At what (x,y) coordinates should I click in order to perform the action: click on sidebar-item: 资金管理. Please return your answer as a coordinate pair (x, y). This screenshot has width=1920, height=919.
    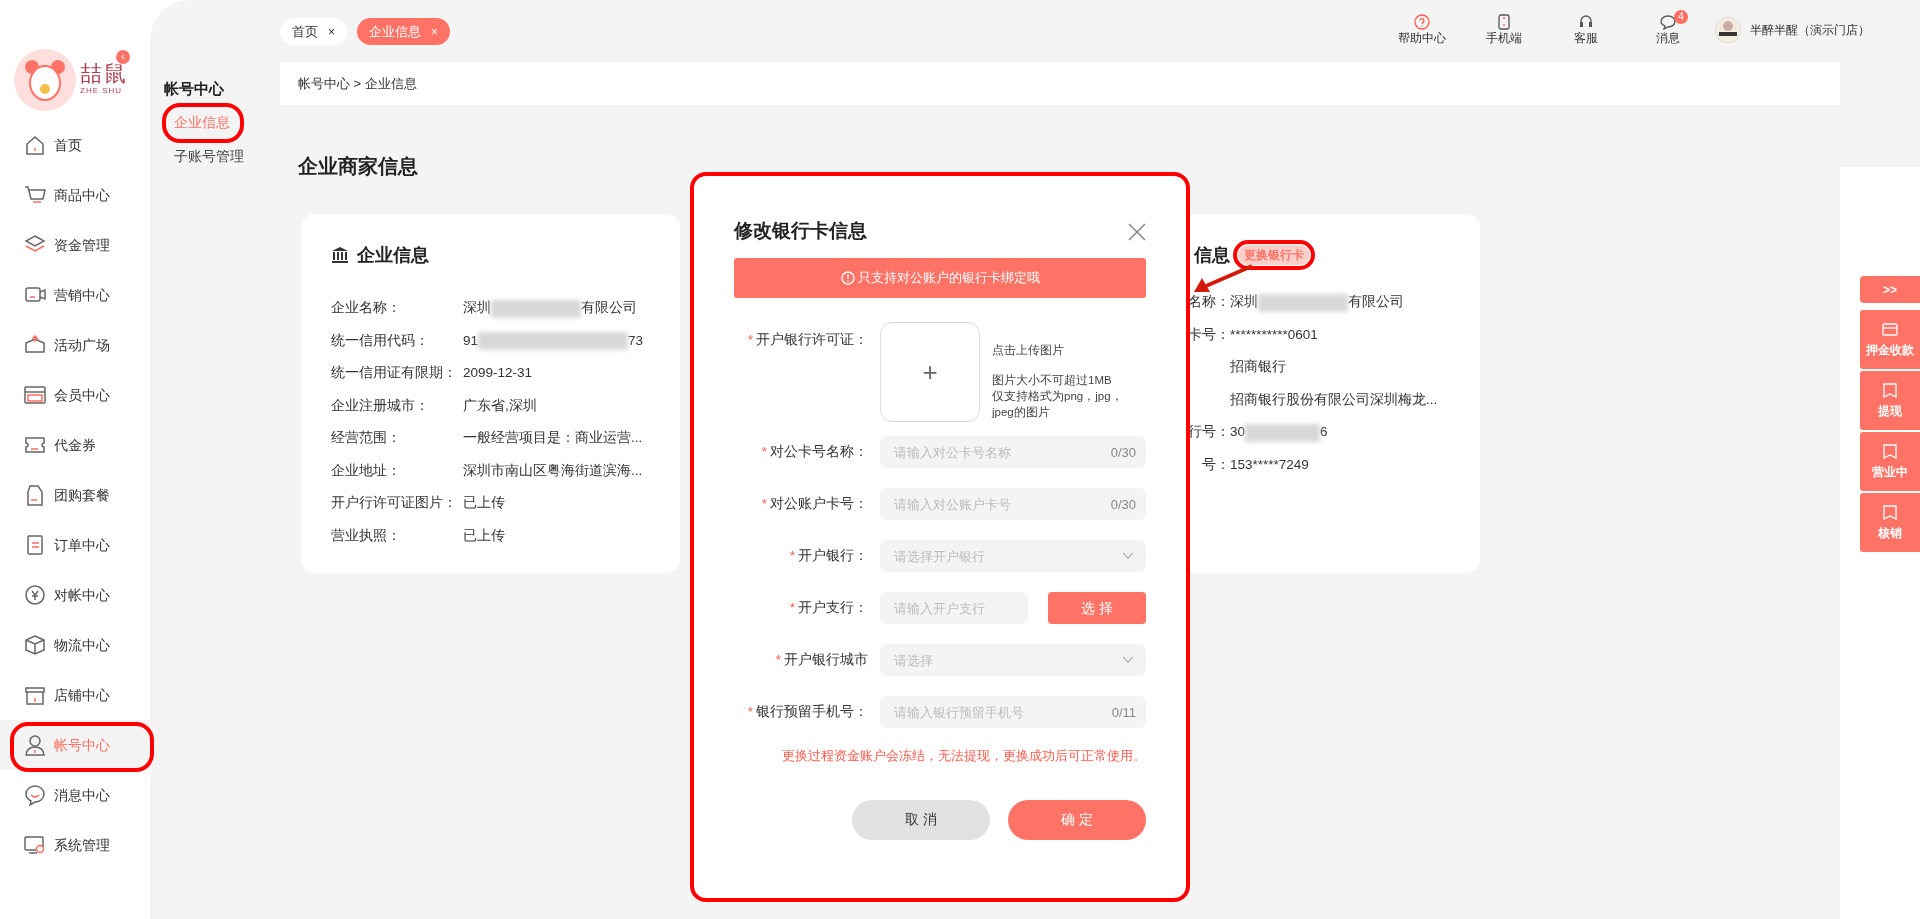
    Looking at the image, I should click on (75, 245).